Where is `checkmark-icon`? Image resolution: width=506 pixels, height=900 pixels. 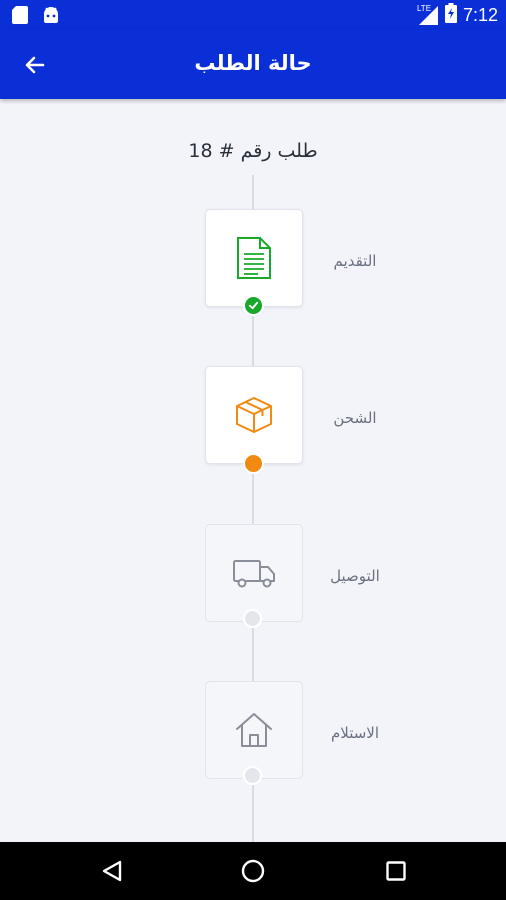
checkmark-icon is located at coordinates (253, 305).